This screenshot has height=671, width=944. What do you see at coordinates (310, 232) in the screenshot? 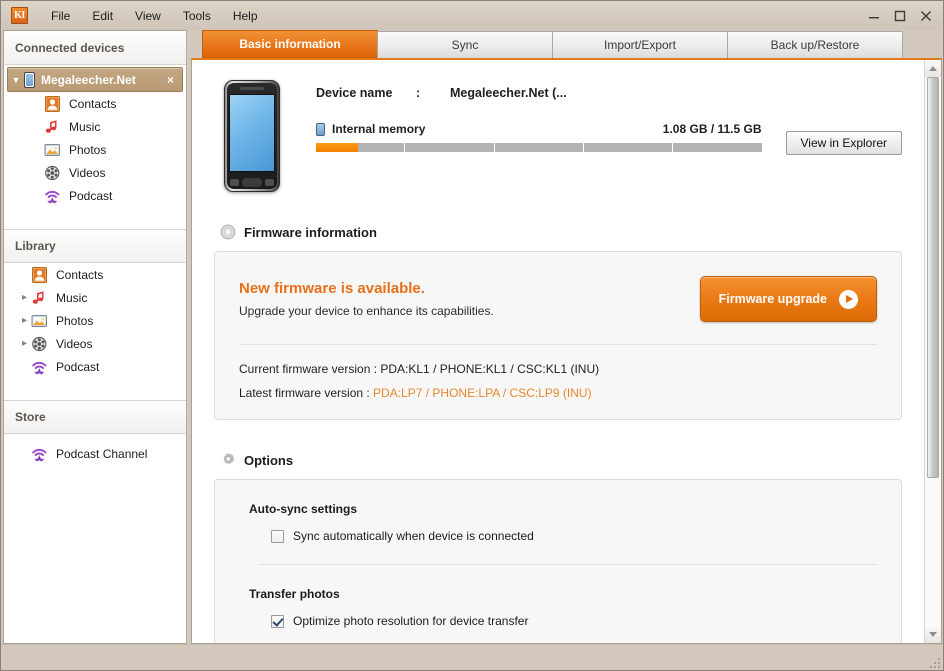
I see `firmware-section-title: Firmware information` at bounding box center [310, 232].